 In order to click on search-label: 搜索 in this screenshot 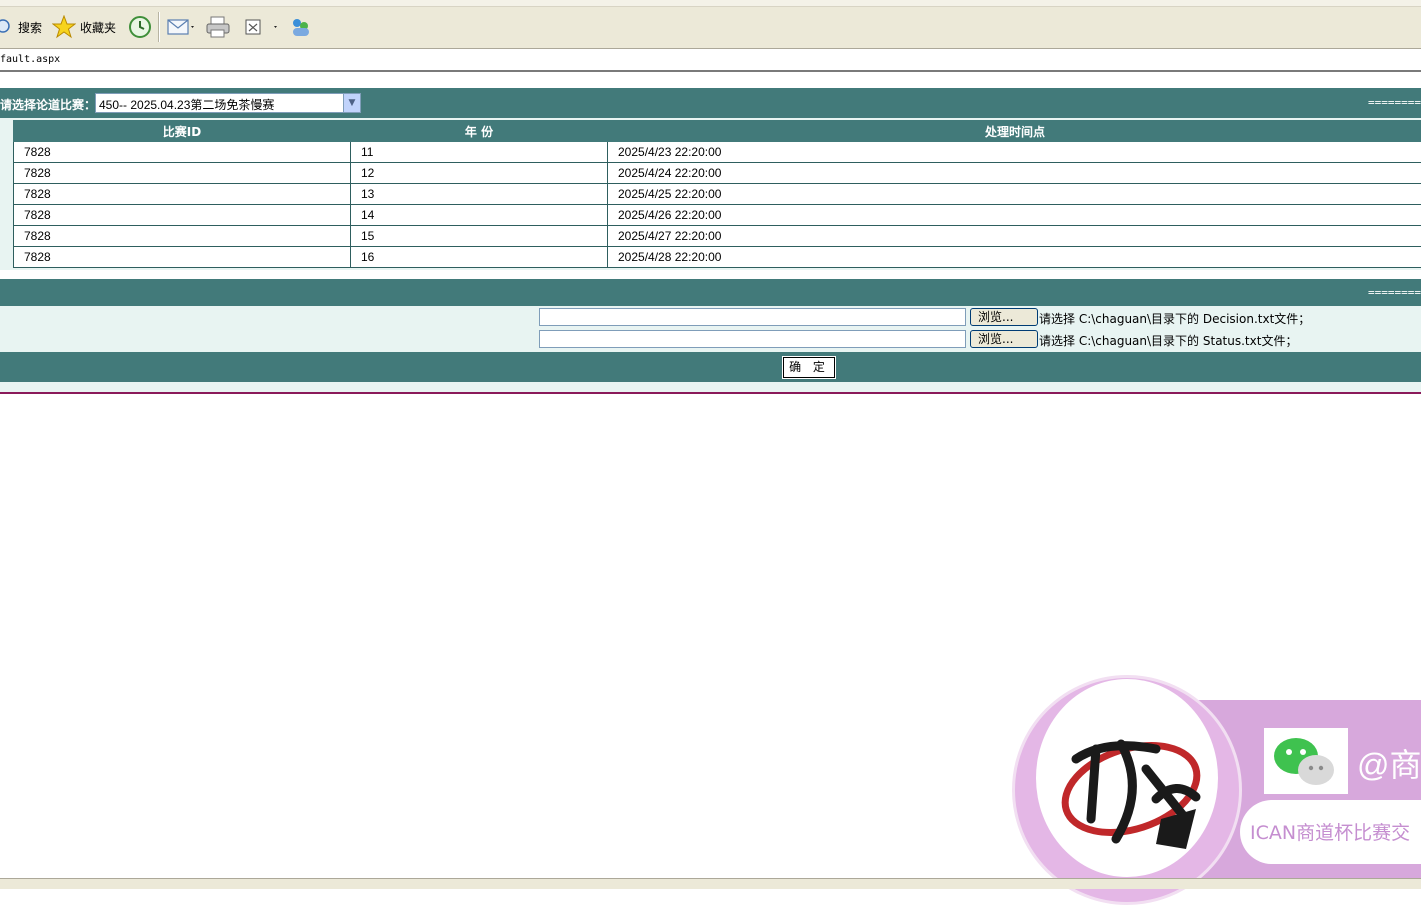, I will do `click(30, 27)`.